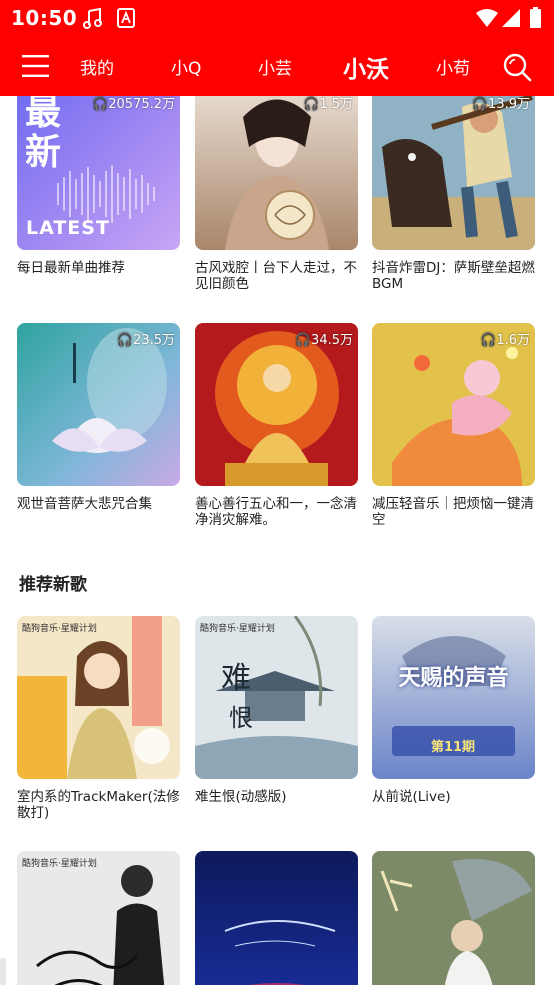  What do you see at coordinates (511, 20) in the screenshot?
I see `cell-signal-icon` at bounding box center [511, 20].